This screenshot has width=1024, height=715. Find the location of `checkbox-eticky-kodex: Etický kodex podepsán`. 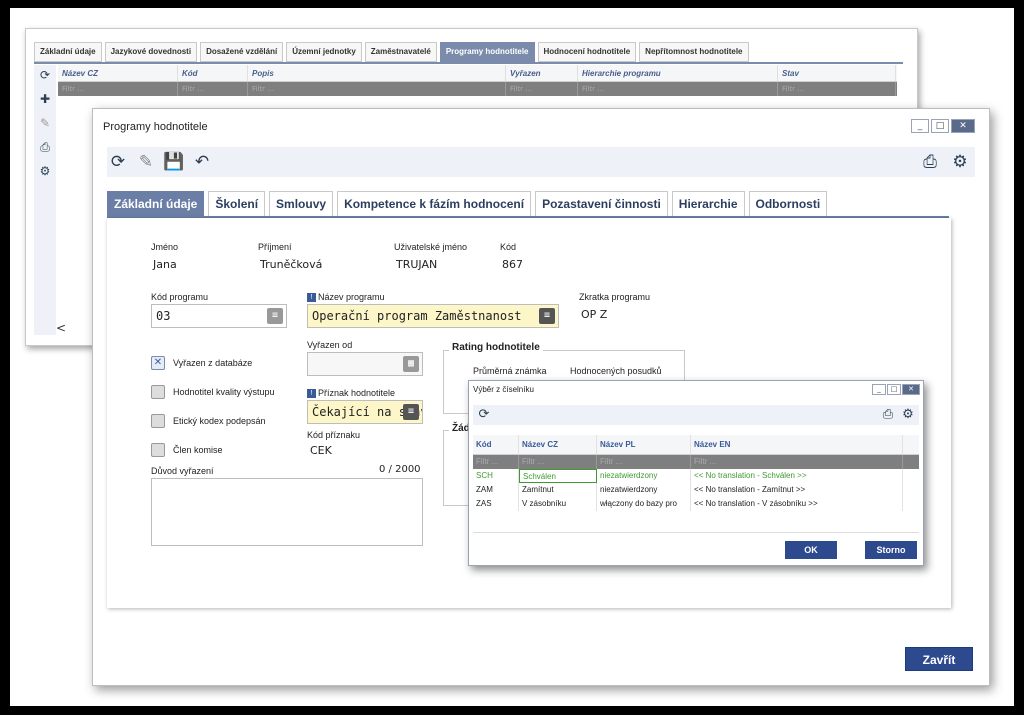

checkbox-eticky-kodex: Etický kodex podepsán is located at coordinates (208, 421).